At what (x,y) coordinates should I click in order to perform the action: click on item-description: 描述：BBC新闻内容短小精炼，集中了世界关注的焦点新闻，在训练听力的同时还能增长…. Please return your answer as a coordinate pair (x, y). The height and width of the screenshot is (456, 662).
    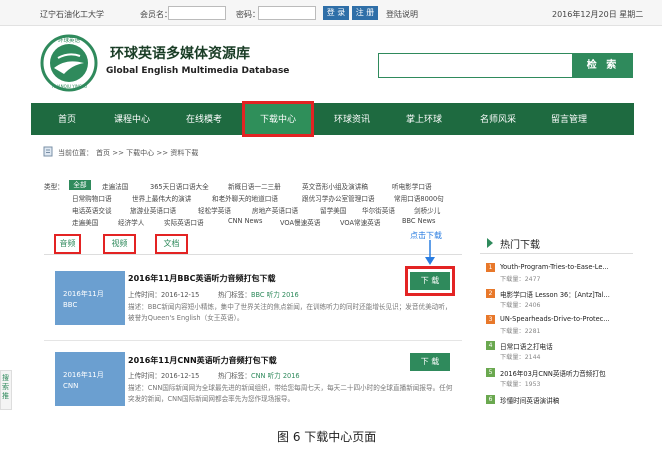
    Looking at the image, I should click on (290, 312).